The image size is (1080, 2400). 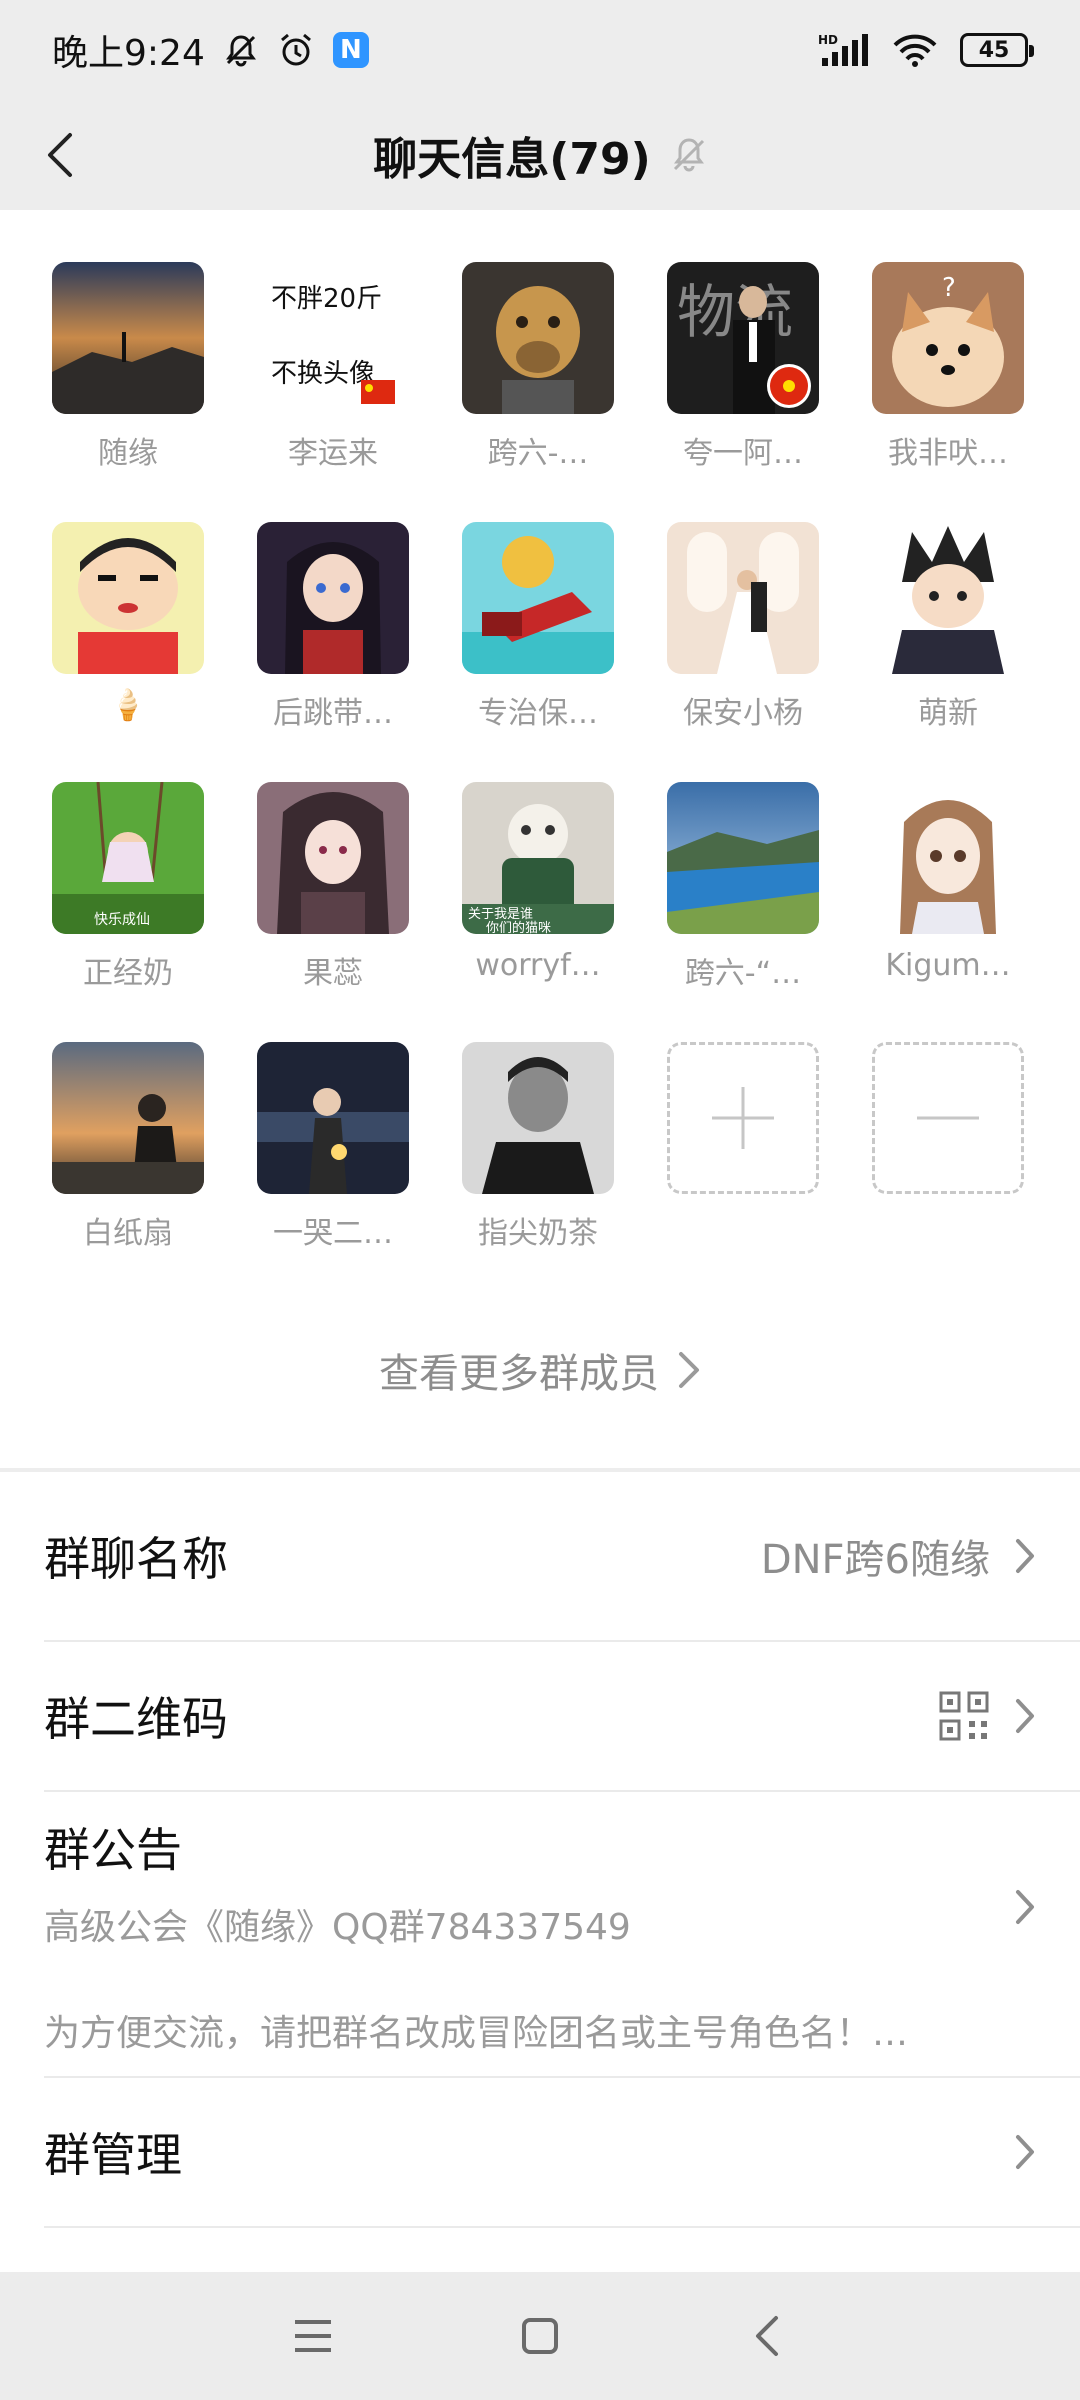 I want to click on menu-icon, so click(x=313, y=2336).